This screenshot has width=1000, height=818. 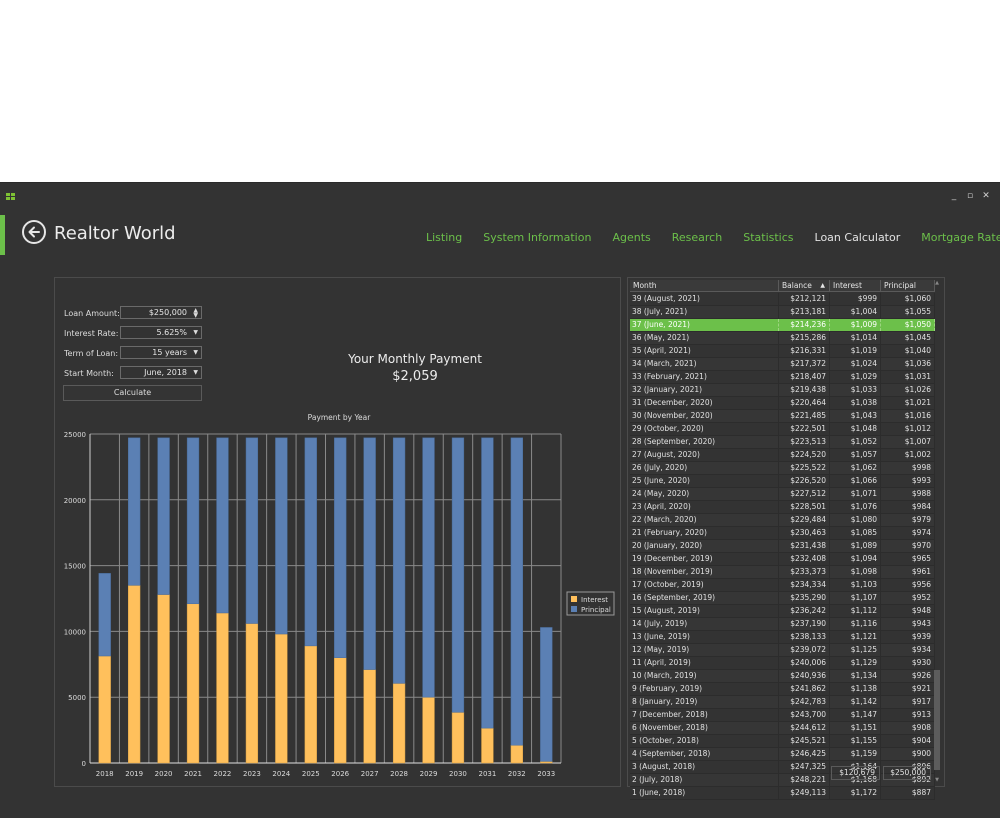 What do you see at coordinates (310, 704) in the screenshot?
I see `bar-interest-2025` at bounding box center [310, 704].